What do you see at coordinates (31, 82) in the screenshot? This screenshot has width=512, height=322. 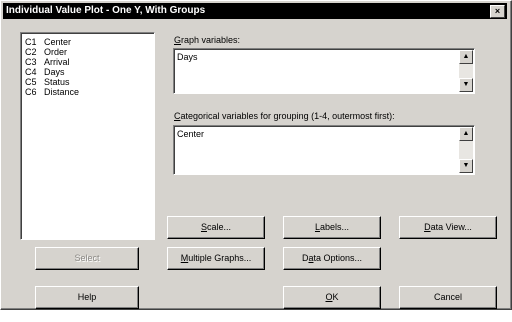 I see `column-code: C5` at bounding box center [31, 82].